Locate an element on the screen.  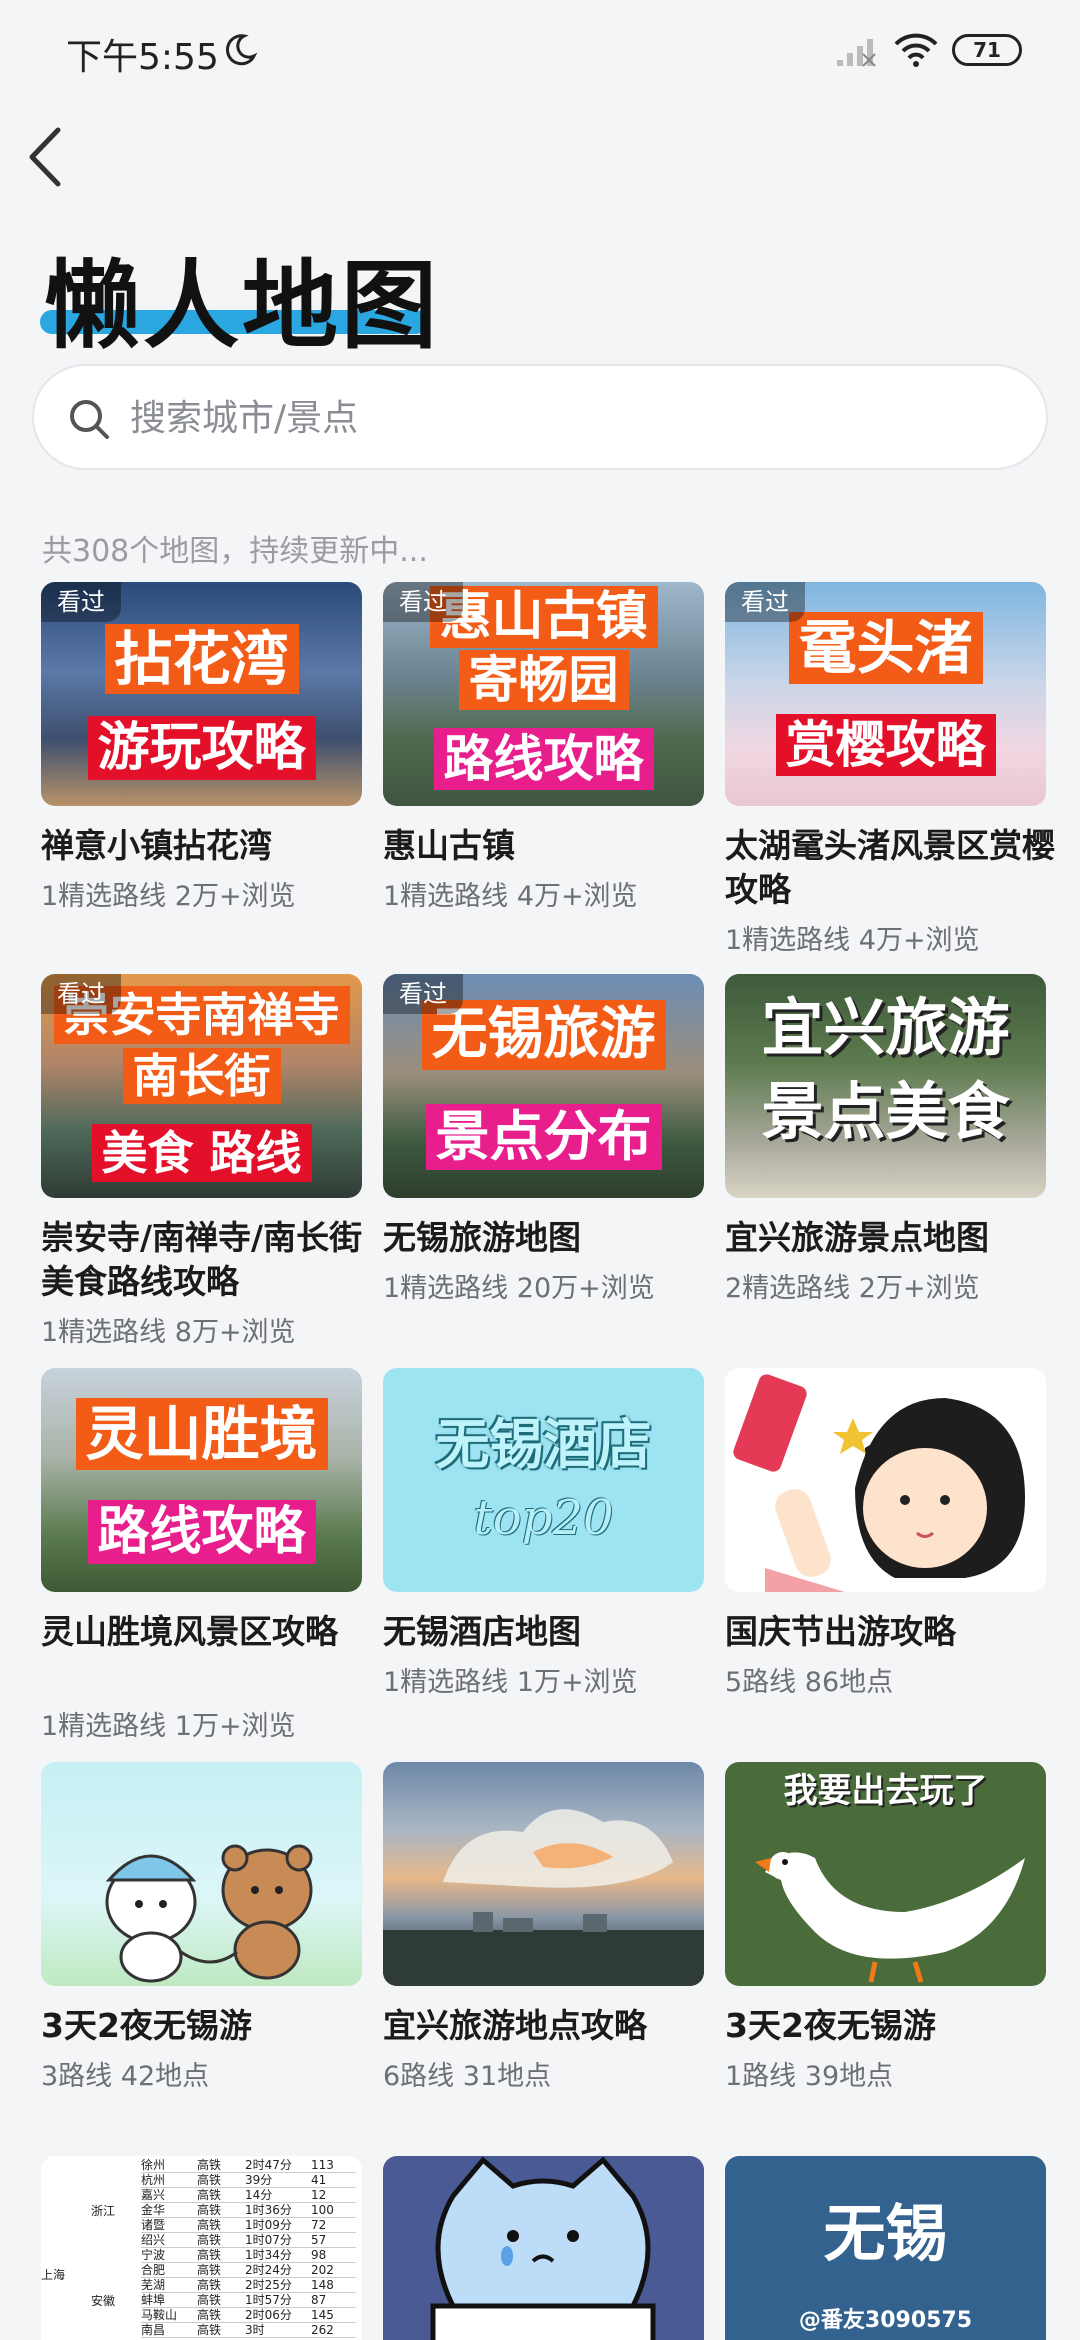
card-meta: 1精选路线 8万+浏览 is located at coordinates (168, 1332).